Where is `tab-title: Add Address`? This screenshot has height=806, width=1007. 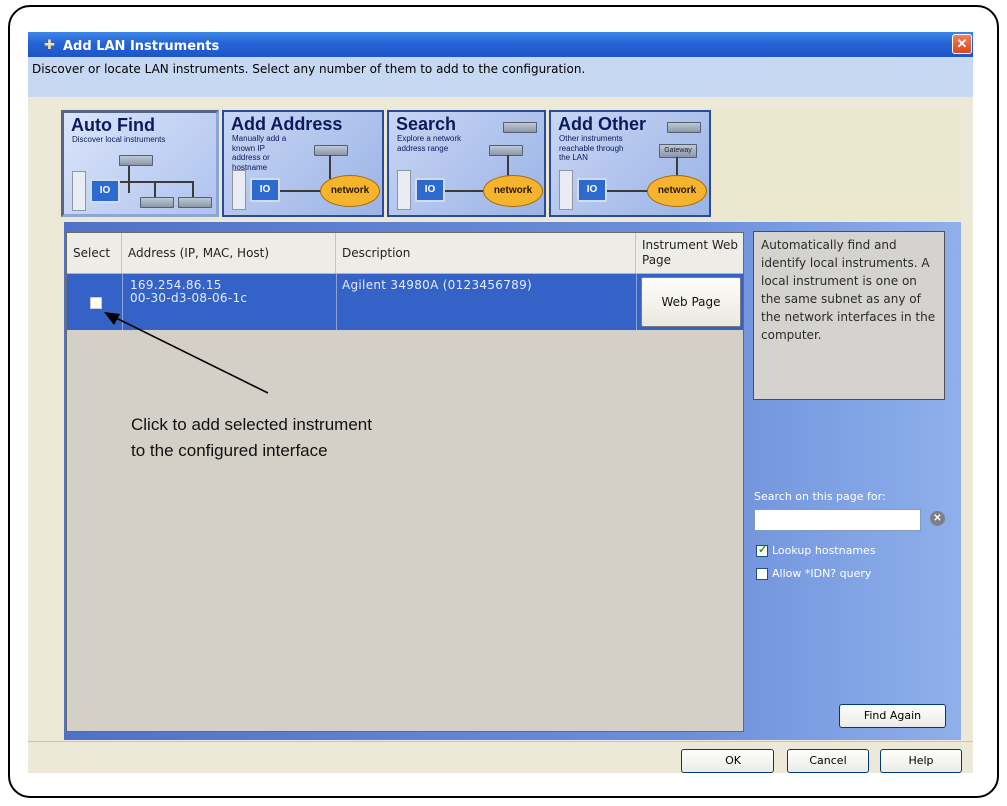 tab-title: Add Address is located at coordinates (287, 124).